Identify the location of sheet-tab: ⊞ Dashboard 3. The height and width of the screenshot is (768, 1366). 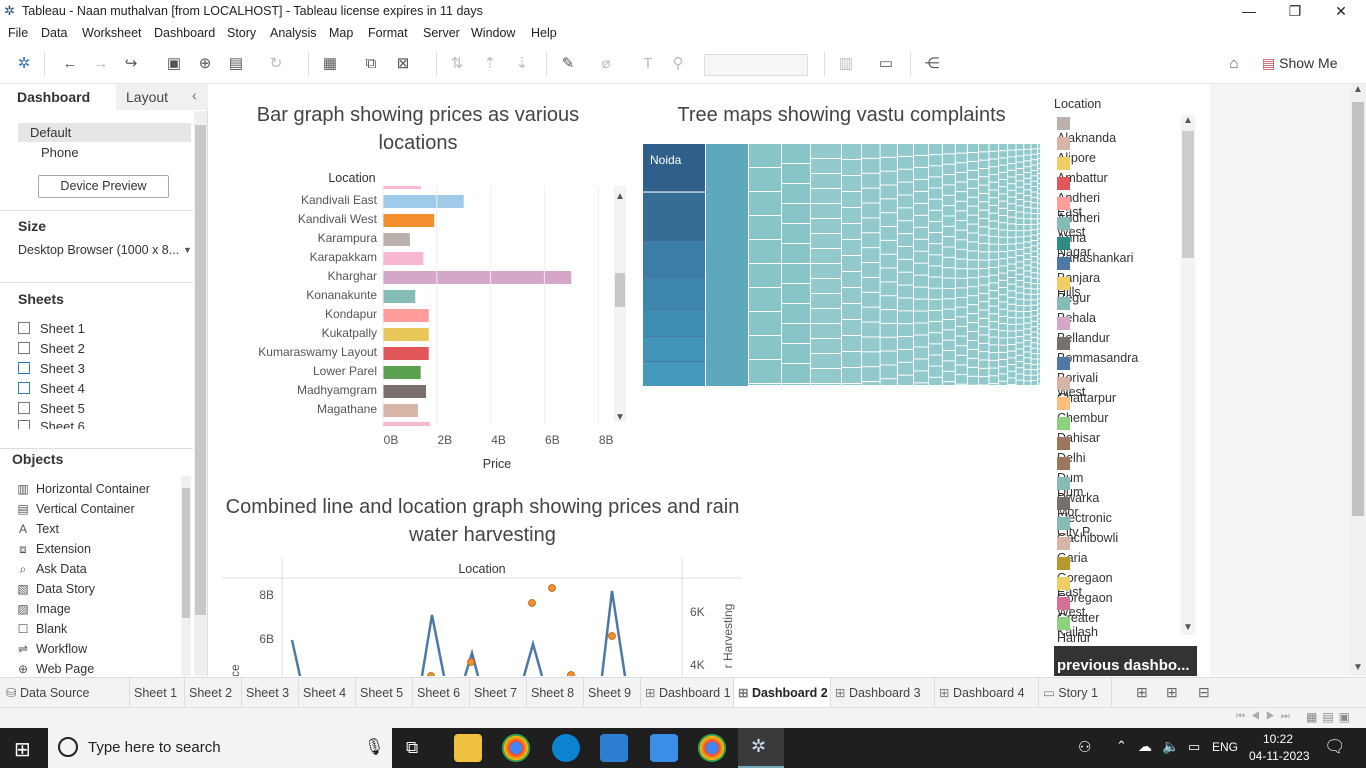
(883, 693).